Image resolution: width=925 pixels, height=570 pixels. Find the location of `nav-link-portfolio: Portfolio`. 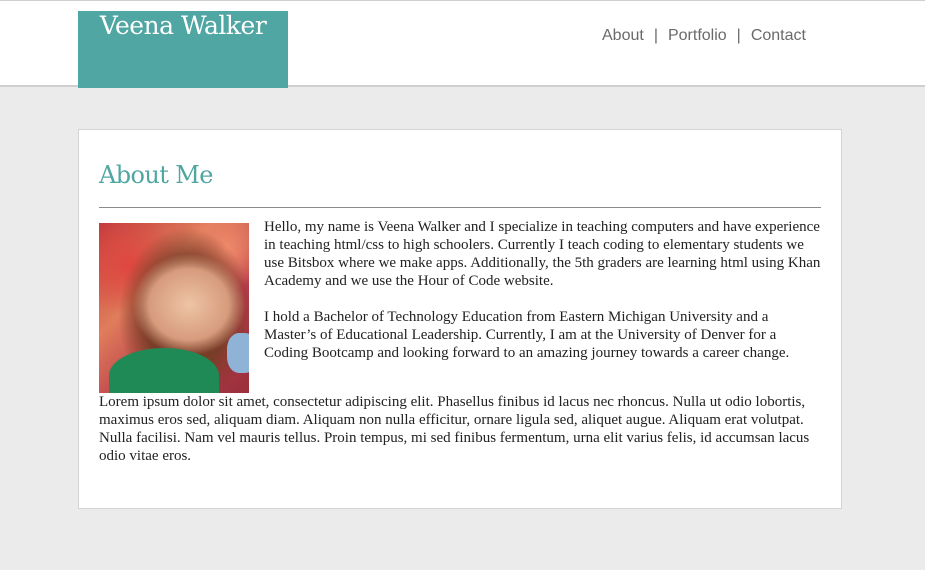

nav-link-portfolio: Portfolio is located at coordinates (697, 35).